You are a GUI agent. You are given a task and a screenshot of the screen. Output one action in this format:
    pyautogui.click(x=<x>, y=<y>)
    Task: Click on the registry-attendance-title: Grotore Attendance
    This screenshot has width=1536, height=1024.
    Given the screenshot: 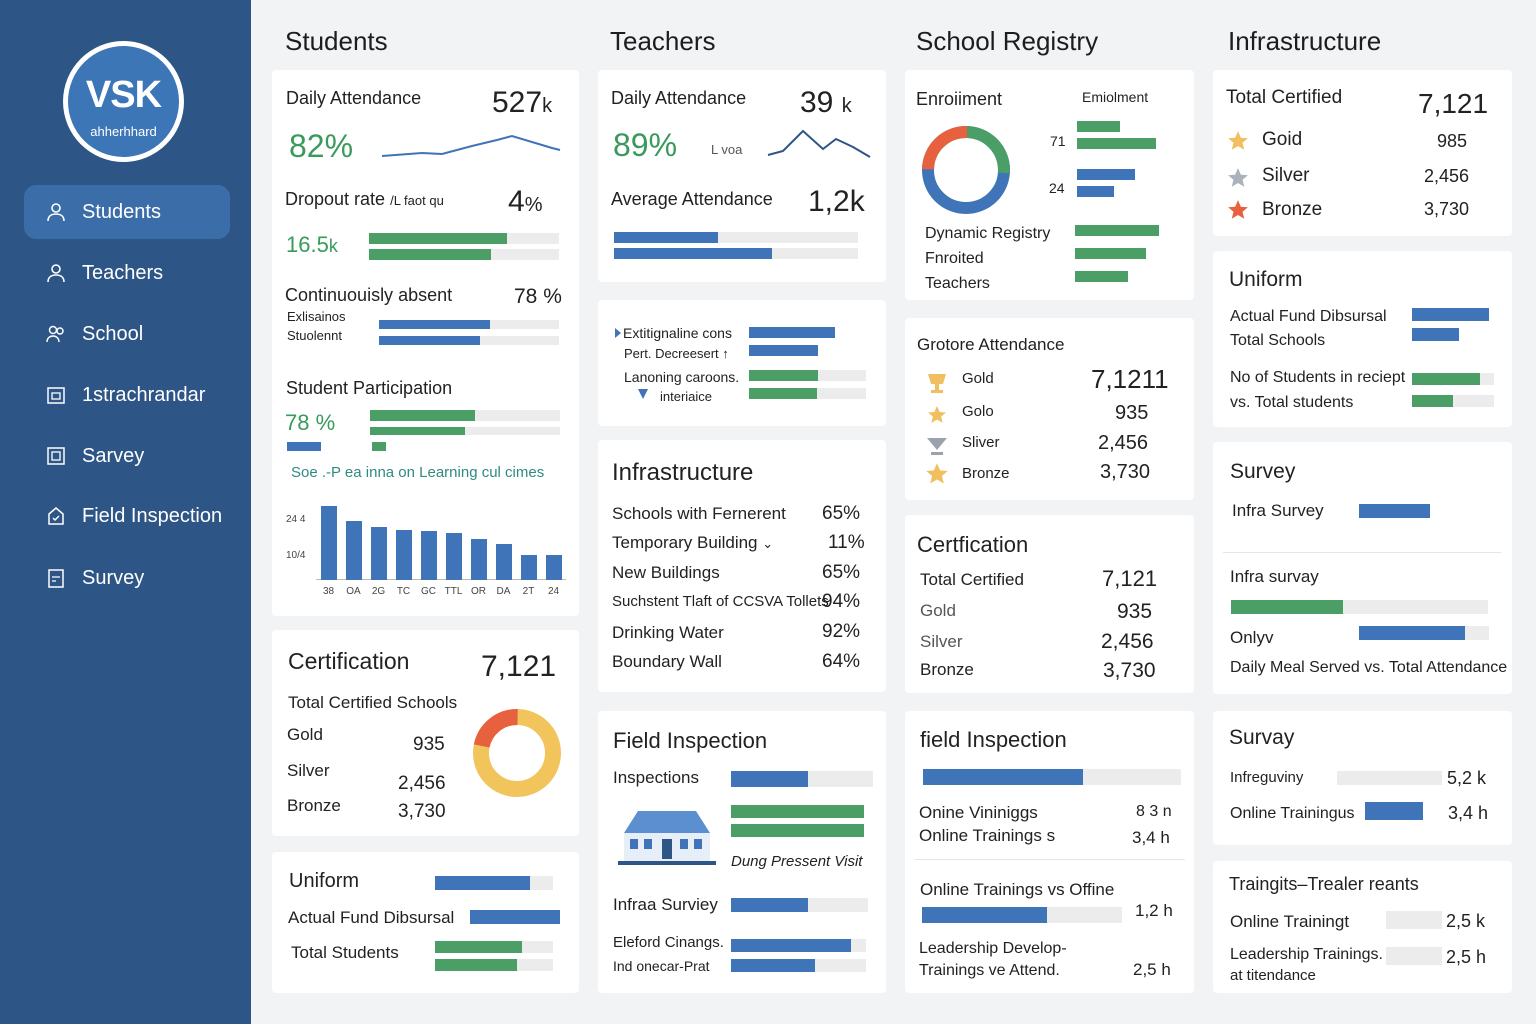 What is the action you would take?
    pyautogui.click(x=991, y=344)
    